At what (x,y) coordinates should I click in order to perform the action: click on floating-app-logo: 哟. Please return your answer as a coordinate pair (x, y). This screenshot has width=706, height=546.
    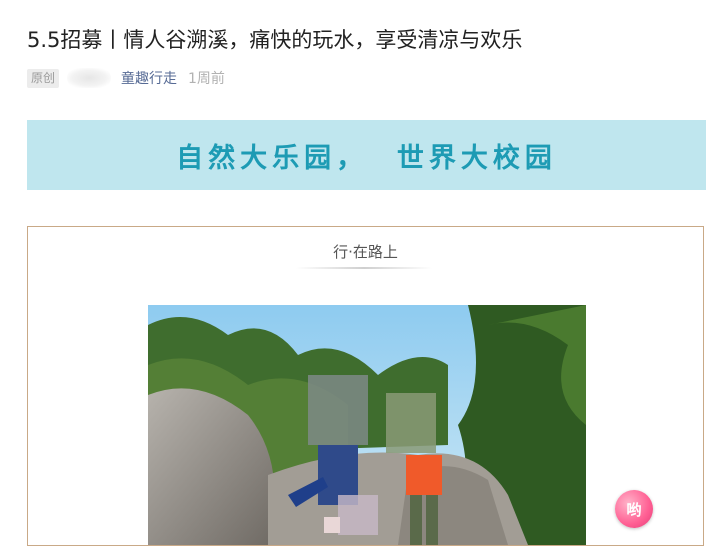
    Looking at the image, I should click on (634, 509).